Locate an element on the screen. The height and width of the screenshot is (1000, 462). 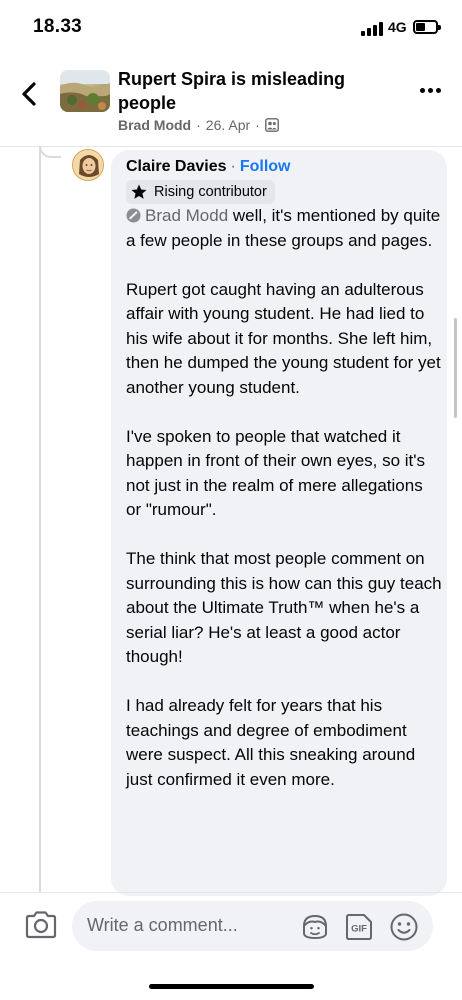
status-bar: 18.33 4G is located at coordinates (231, 28).